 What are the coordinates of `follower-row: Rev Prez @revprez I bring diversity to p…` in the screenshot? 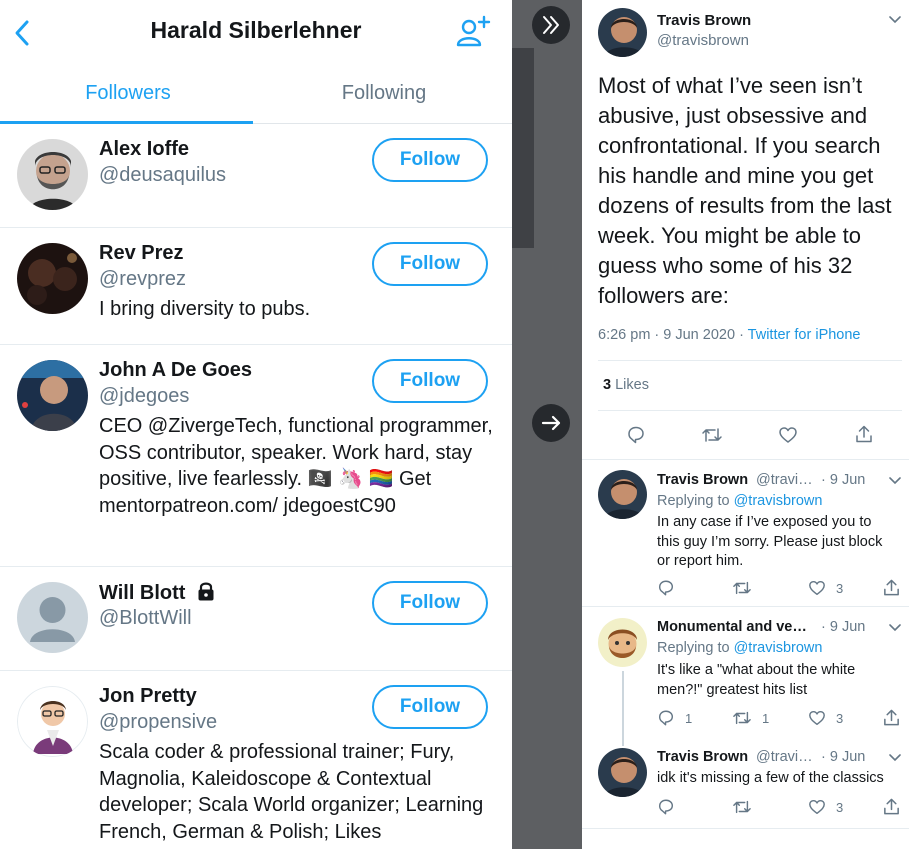 It's located at (256, 286).